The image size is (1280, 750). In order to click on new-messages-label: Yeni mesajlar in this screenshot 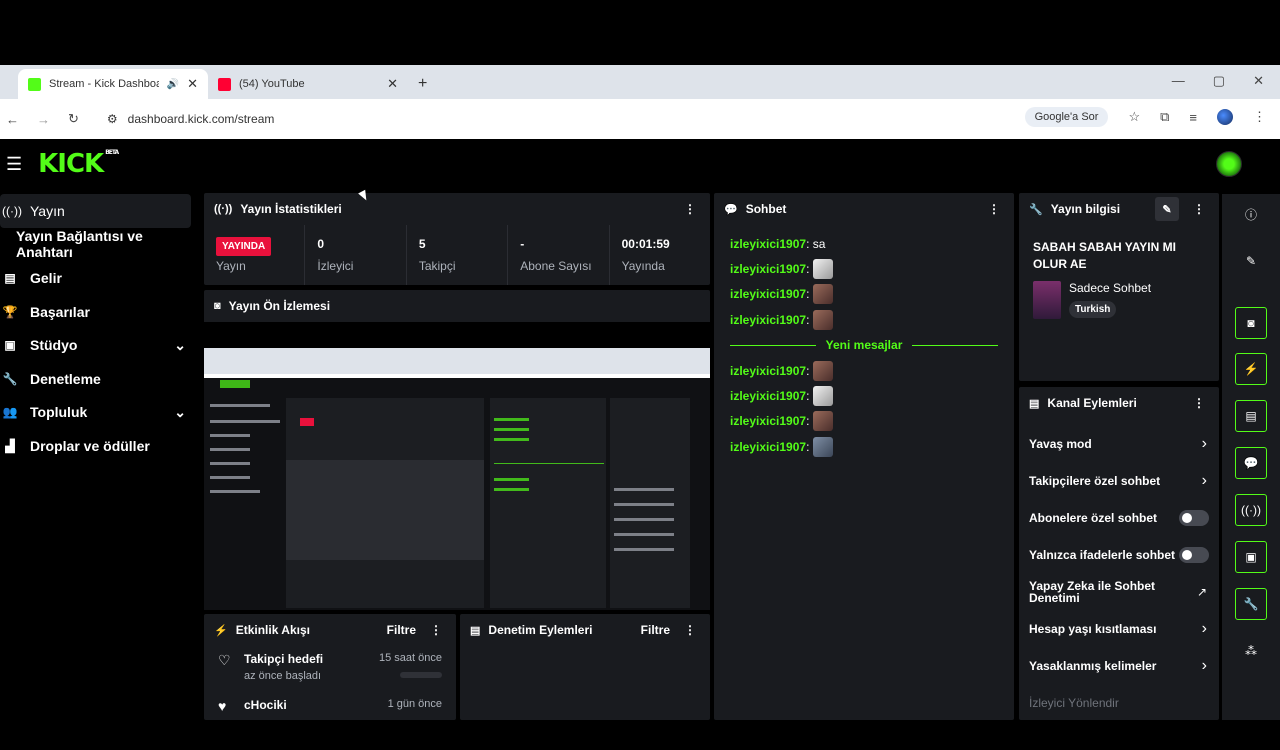, I will do `click(864, 345)`.